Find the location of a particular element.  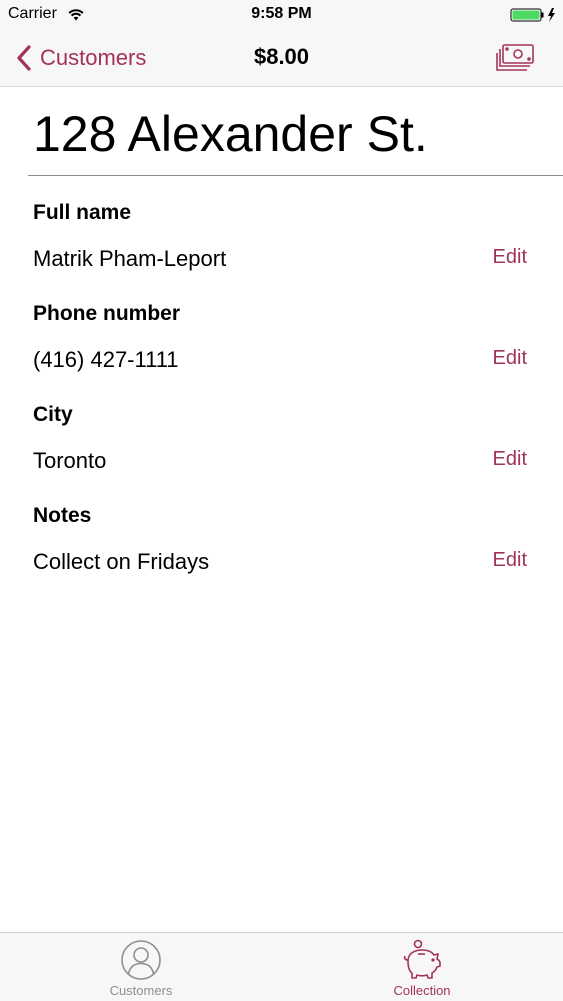

field-city: City Toronto Edit is located at coordinates (281, 453).